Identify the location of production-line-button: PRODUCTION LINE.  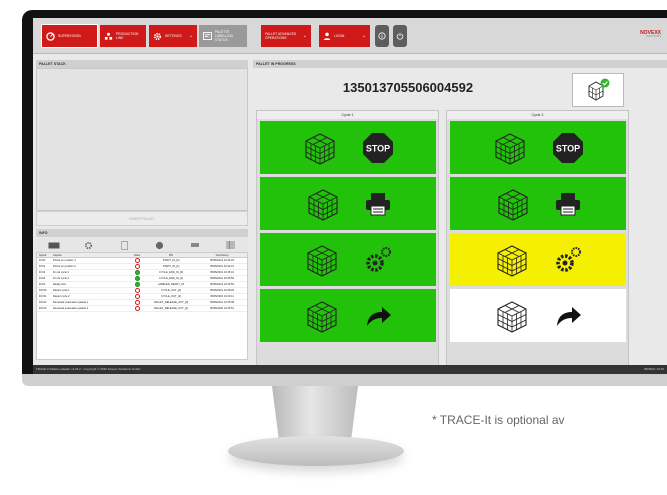
(123, 36).